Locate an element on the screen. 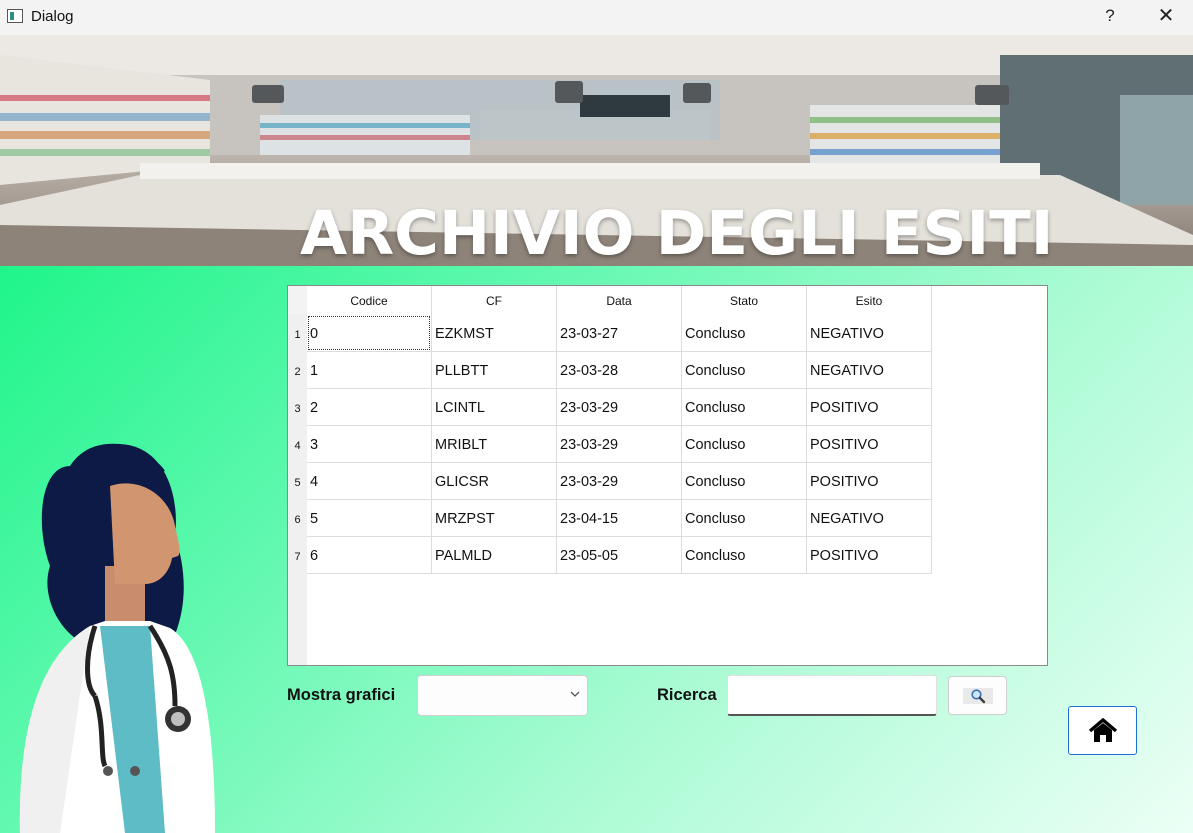  table-cell-codice: 2 is located at coordinates (369, 407).